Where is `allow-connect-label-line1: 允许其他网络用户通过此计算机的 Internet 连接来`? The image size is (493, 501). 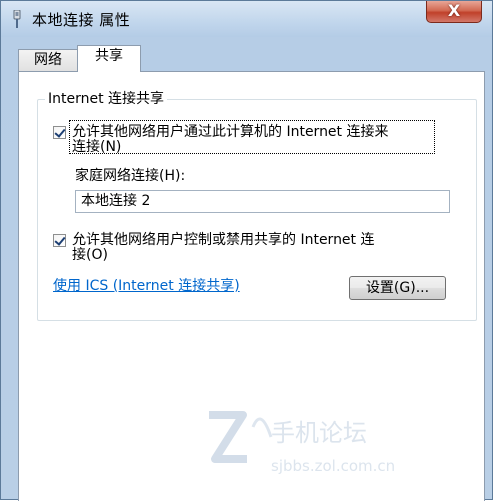 allow-connect-label-line1: 允许其他网络用户通过此计算机的 Internet 连接来 is located at coordinates (230, 132).